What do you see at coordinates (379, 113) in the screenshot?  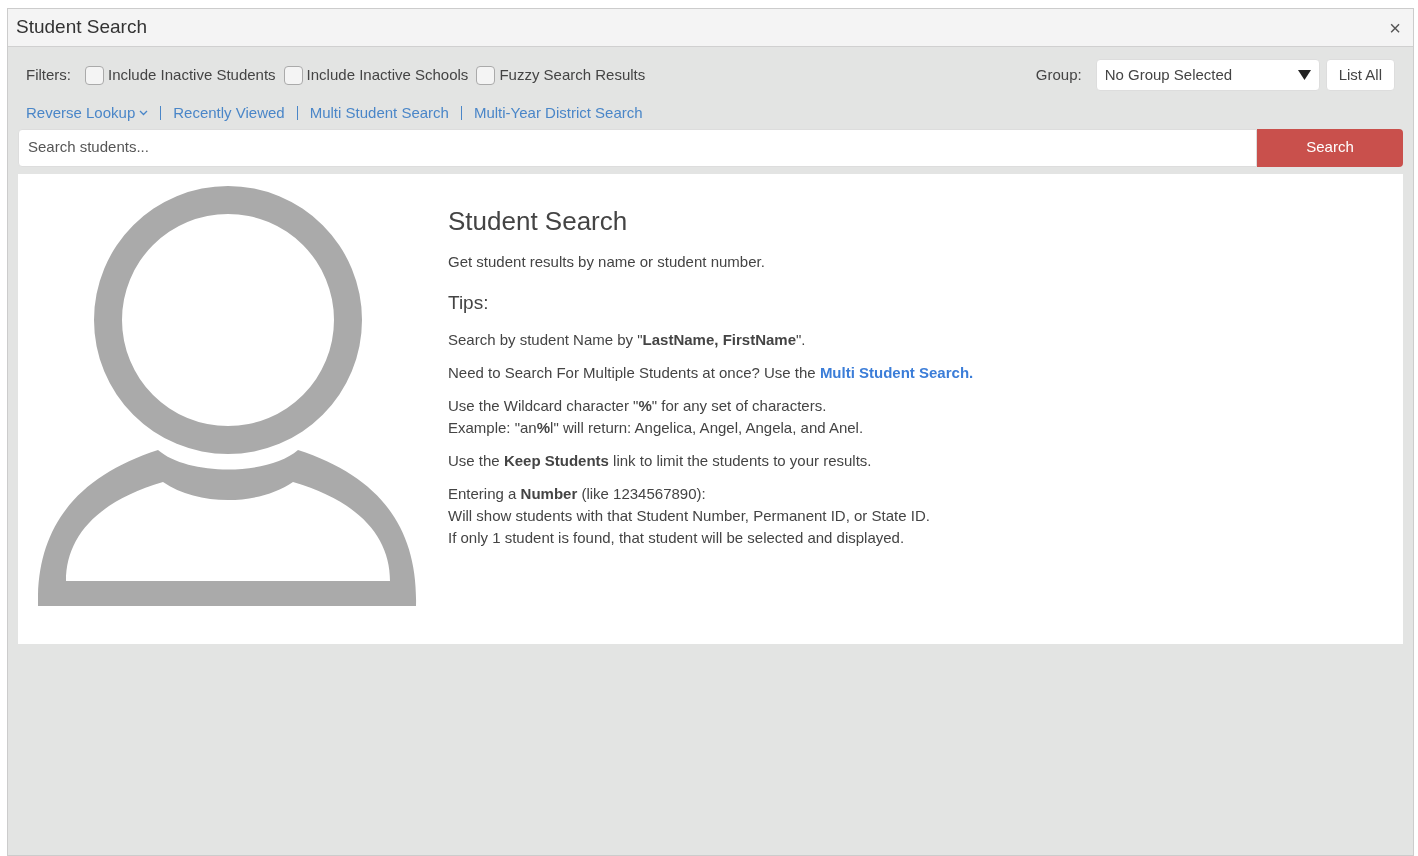 I see `nav-link: Multi Student Search` at bounding box center [379, 113].